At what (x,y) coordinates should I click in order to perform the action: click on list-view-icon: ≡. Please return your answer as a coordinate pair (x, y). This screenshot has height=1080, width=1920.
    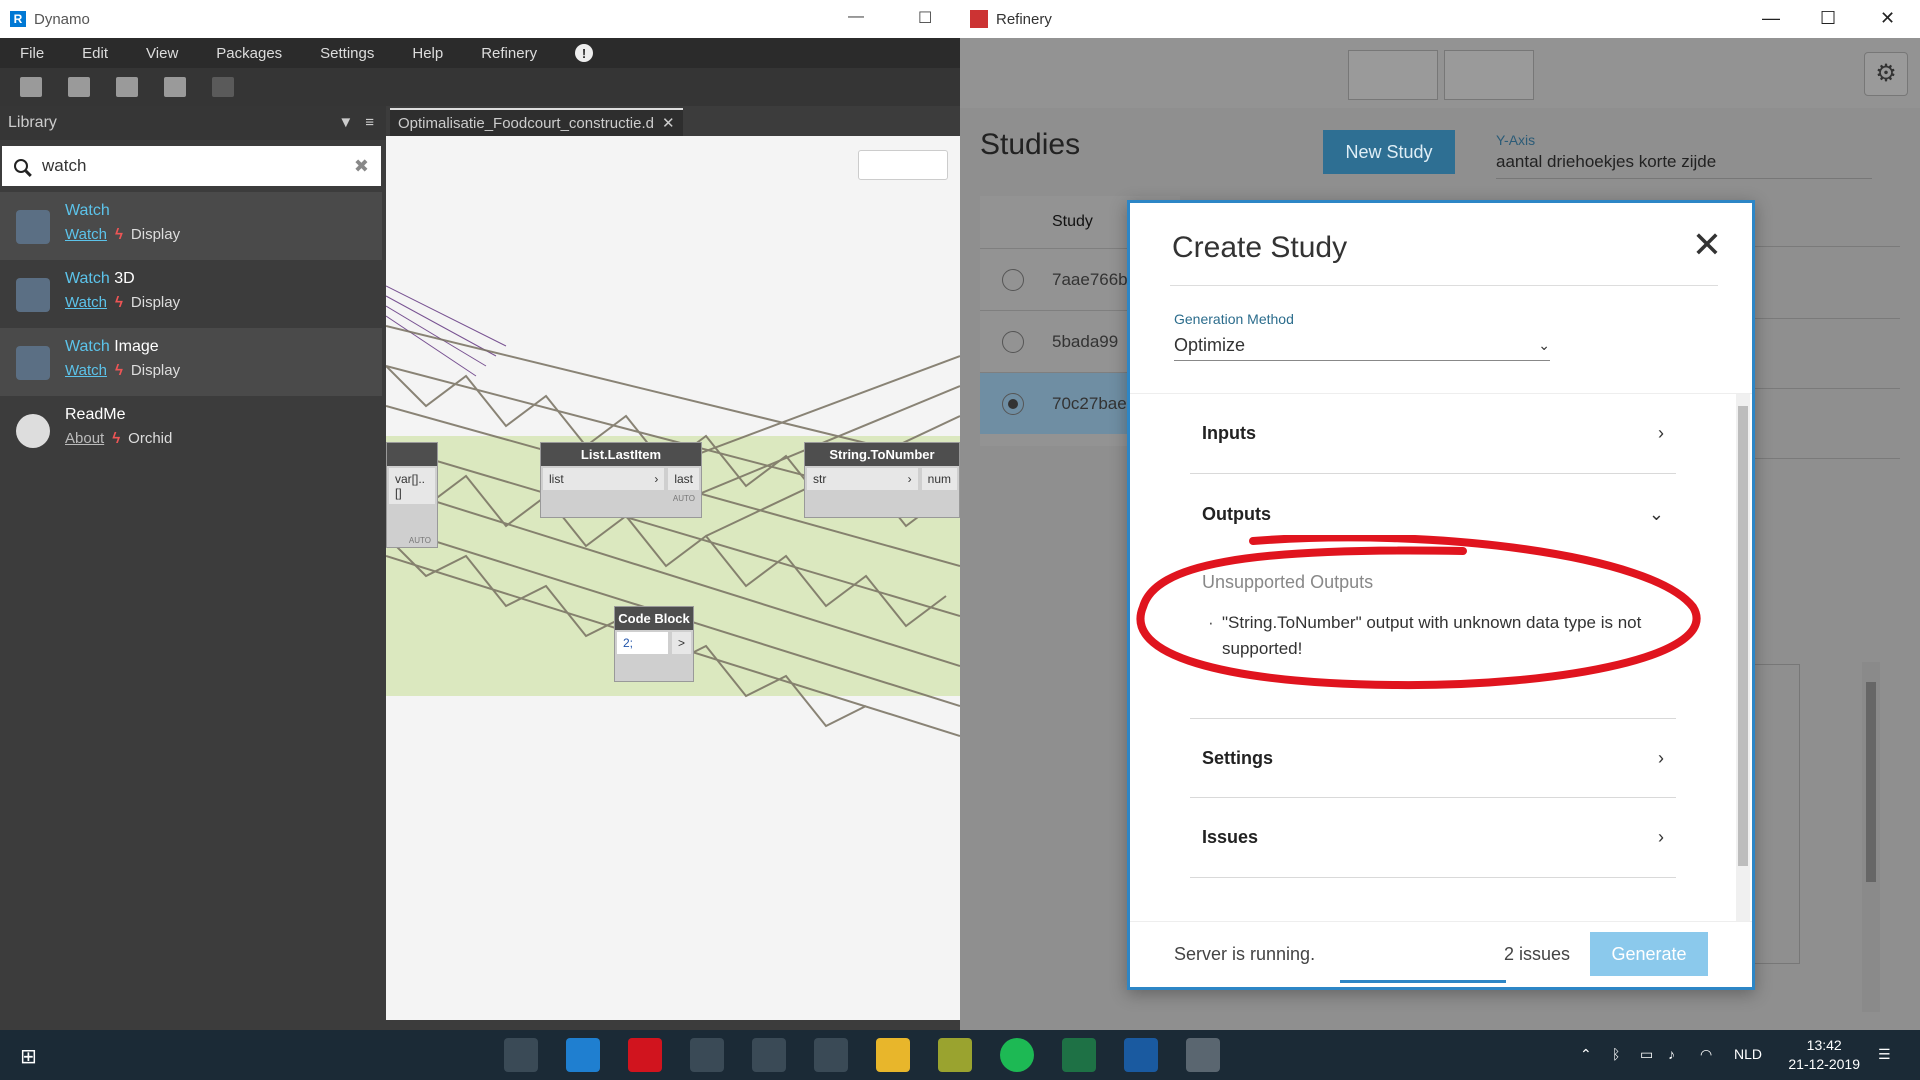
    Looking at the image, I should click on (369, 122).